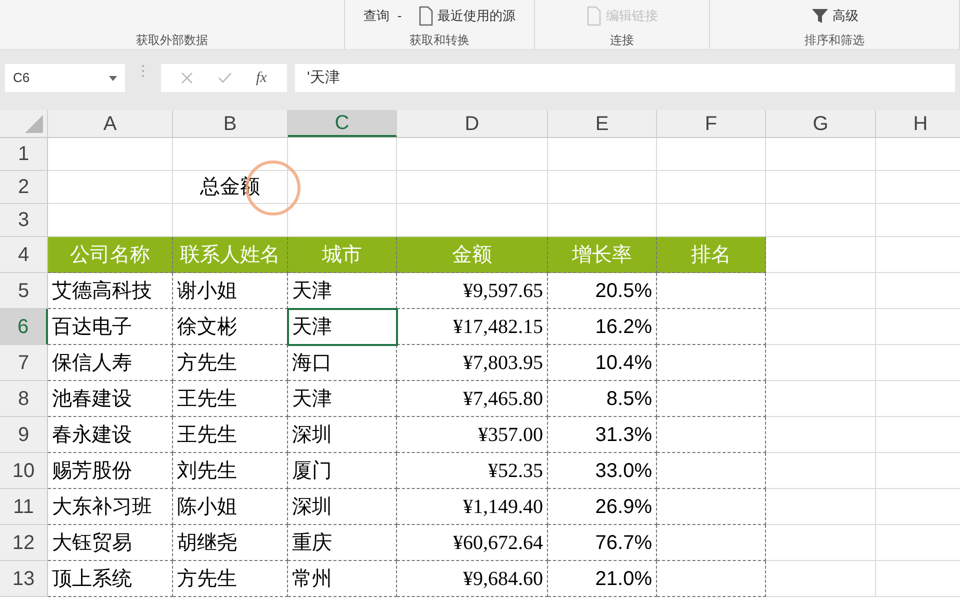 This screenshot has width=960, height=600. I want to click on ribbon-button: 最近使用的源, so click(467, 16).